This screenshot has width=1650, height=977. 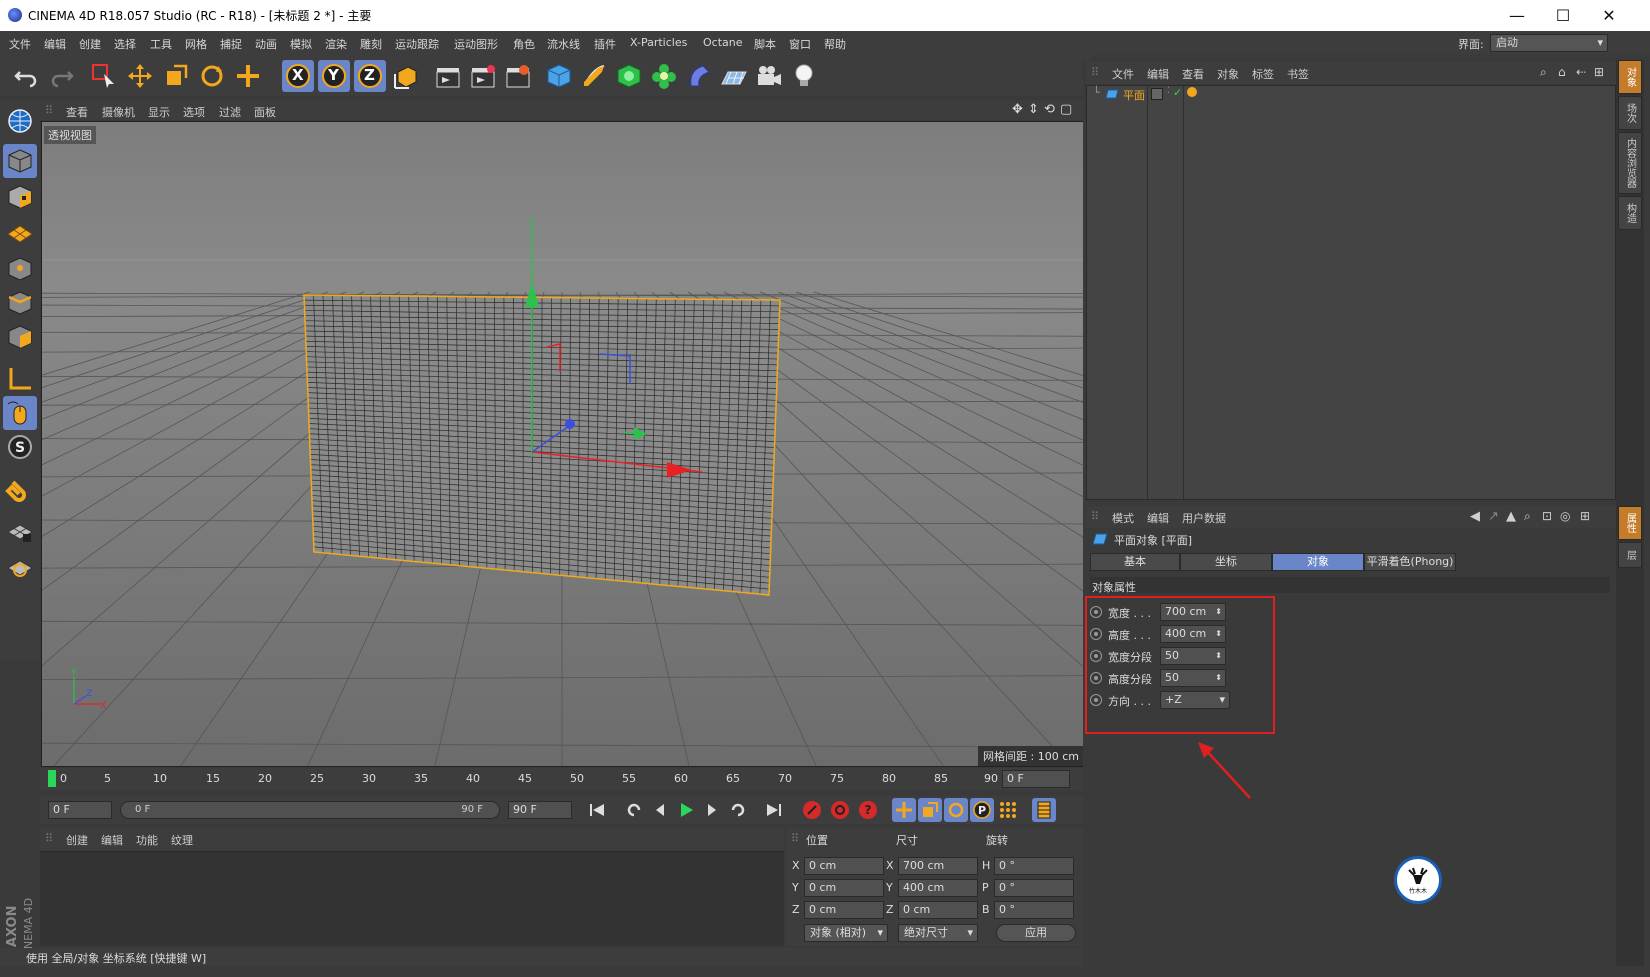 I want to click on size-x-field: 700 cm, so click(x=938, y=866).